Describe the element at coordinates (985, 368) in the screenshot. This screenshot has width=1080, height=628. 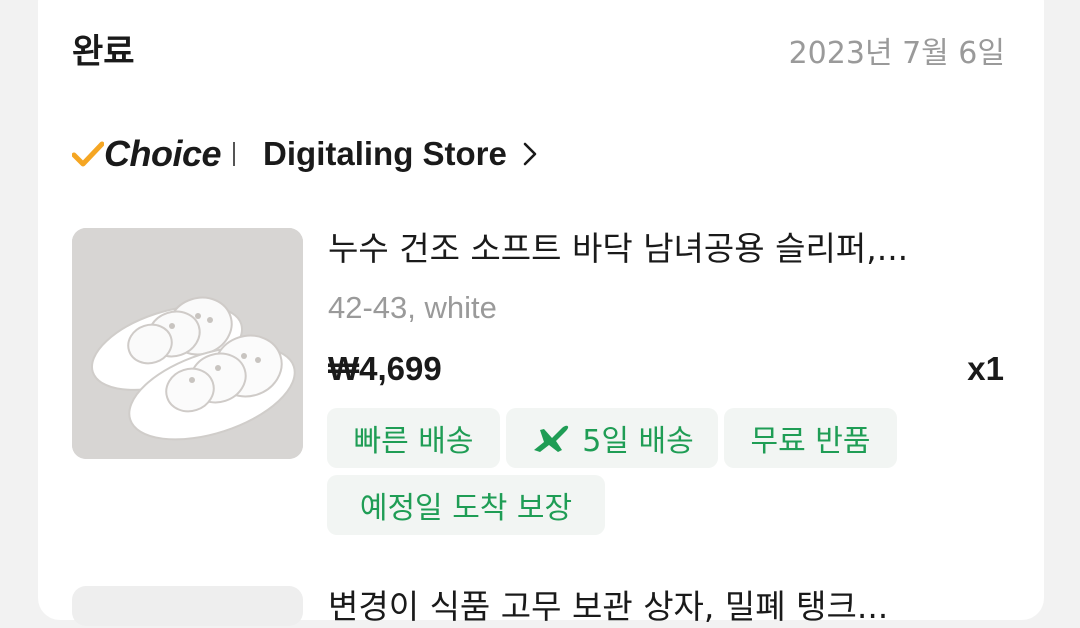
I see `product-quantity: x1` at that location.